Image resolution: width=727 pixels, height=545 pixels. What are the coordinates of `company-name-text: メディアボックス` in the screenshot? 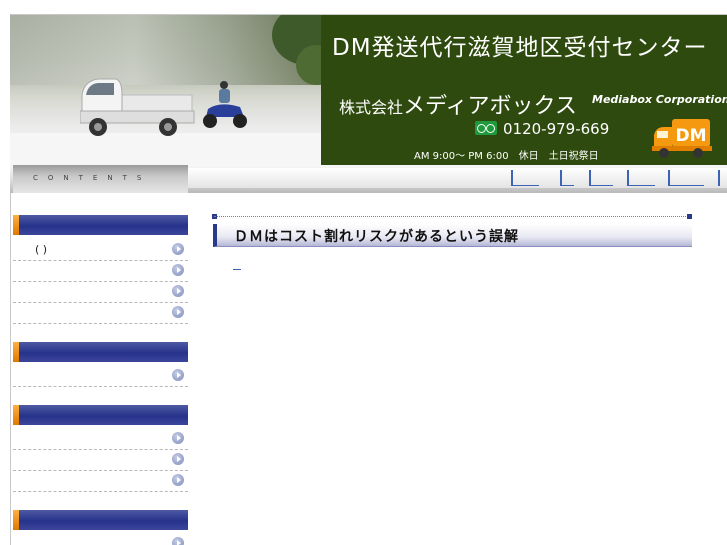 It's located at (490, 106).